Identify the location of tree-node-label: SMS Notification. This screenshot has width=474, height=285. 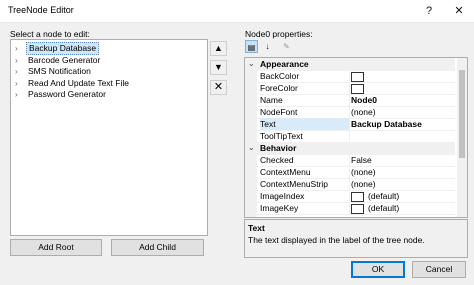
(59, 71).